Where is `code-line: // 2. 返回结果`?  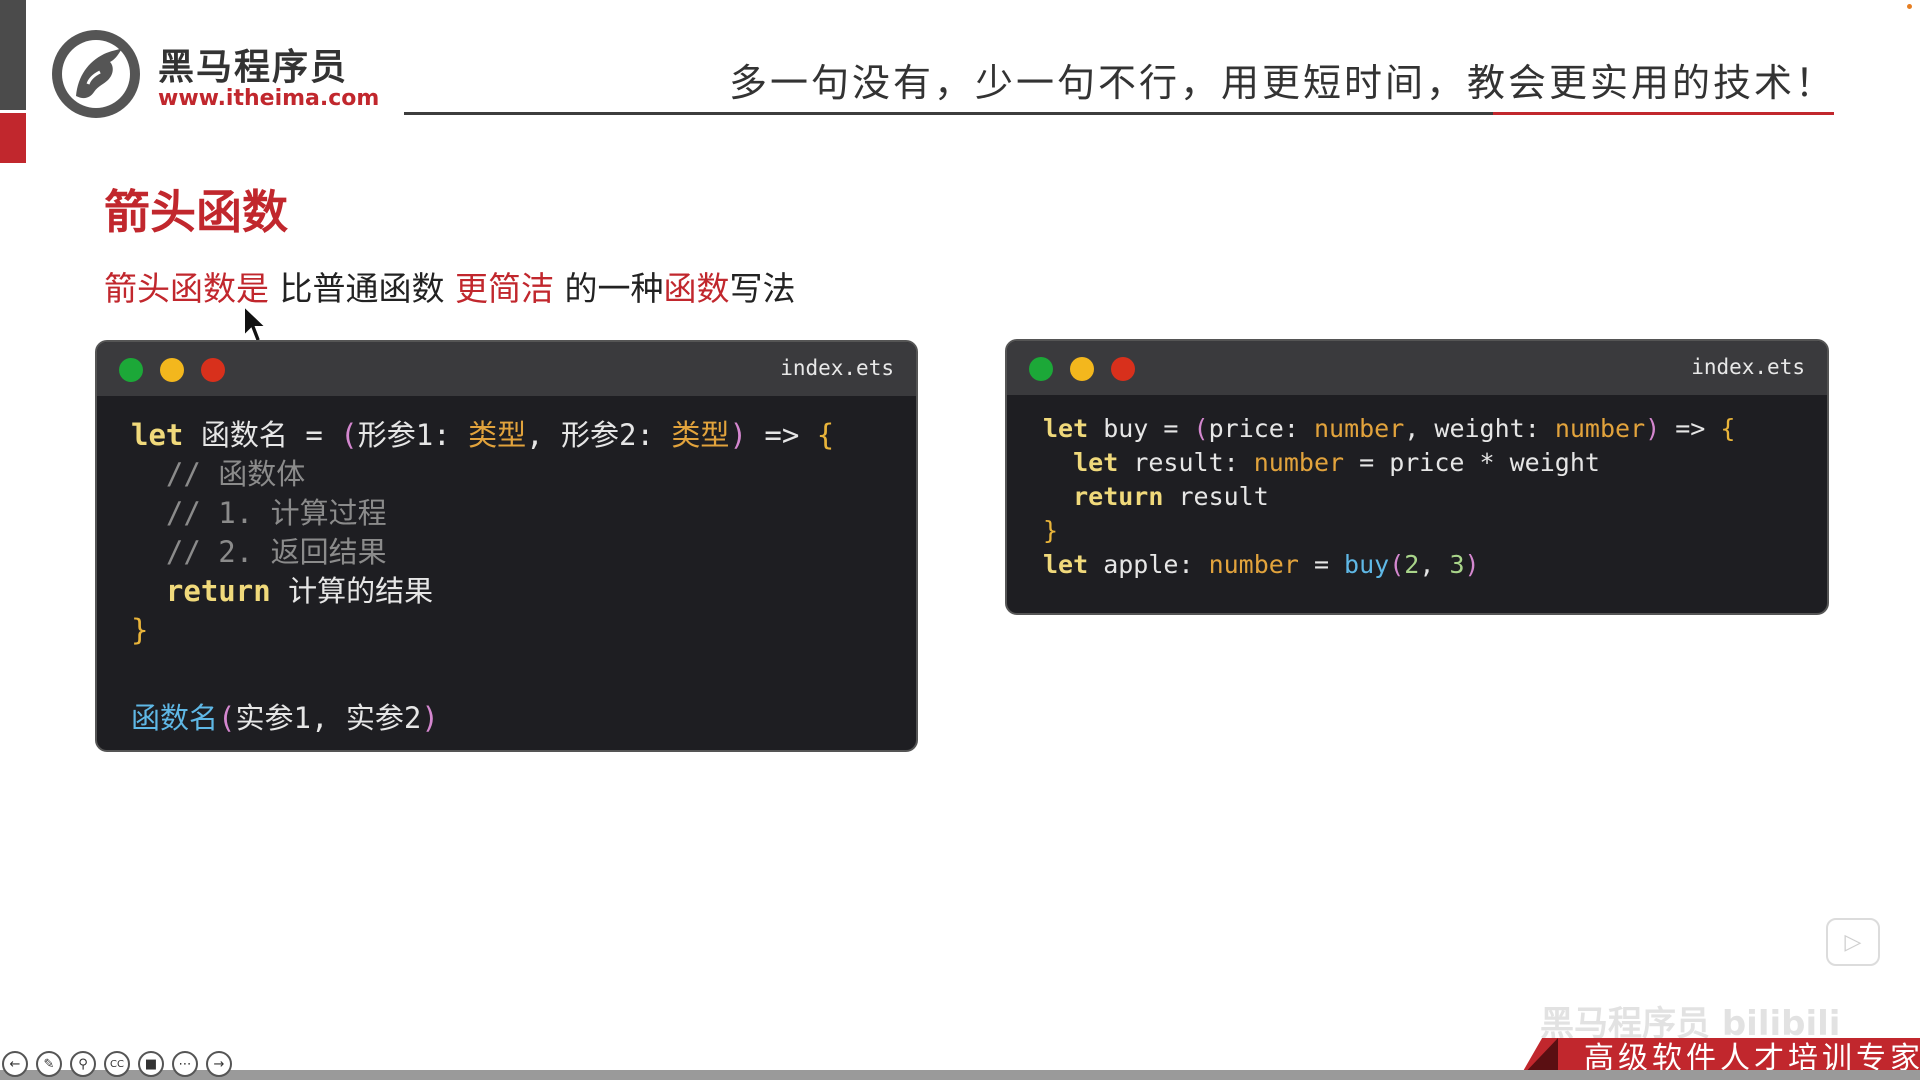
code-line: // 2. 返回结果 is located at coordinates (259, 552).